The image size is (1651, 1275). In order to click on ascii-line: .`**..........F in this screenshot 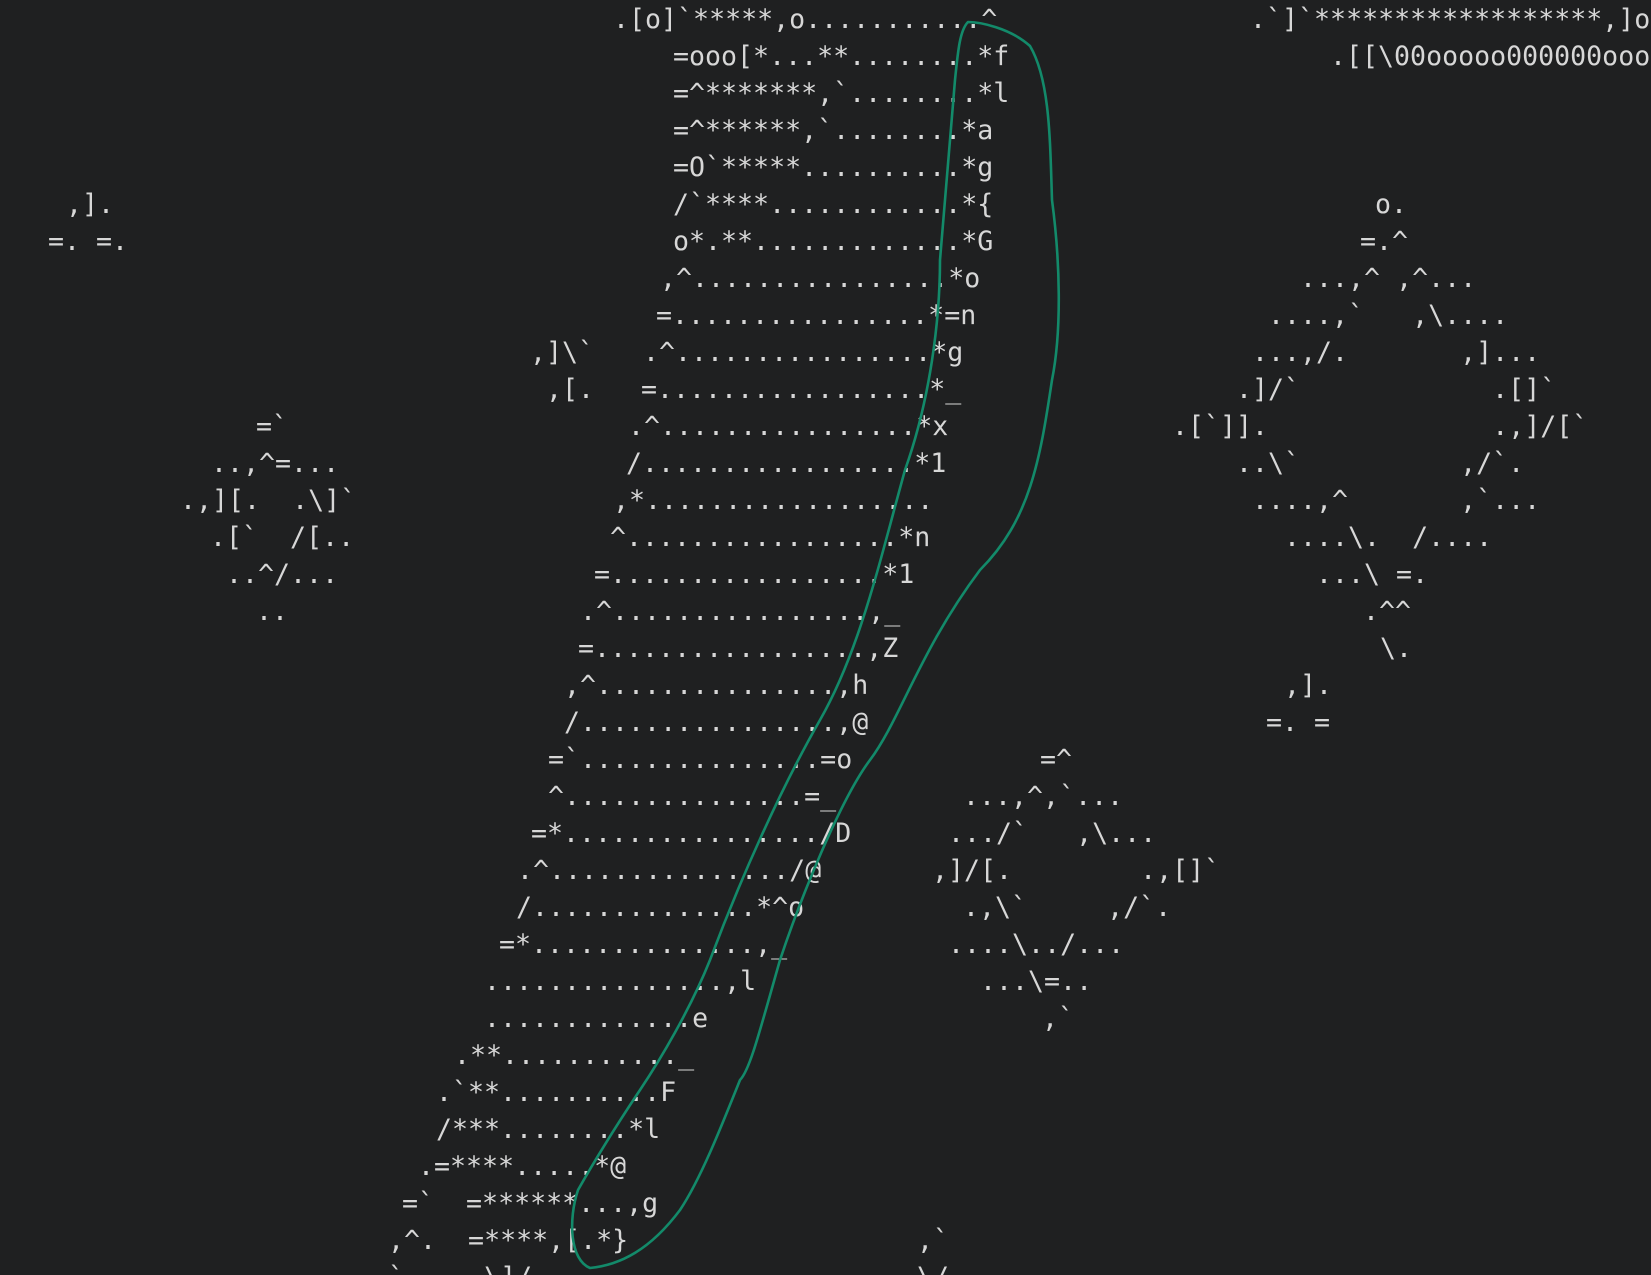, I will do `click(556, 1092)`.